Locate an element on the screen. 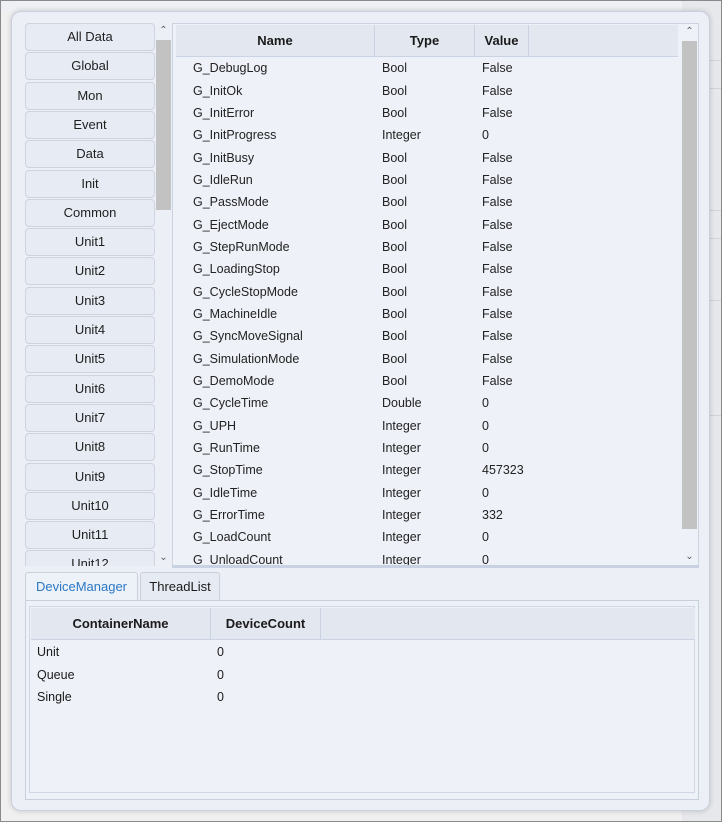 This screenshot has width=722, height=822. variable-value-cell: 332 is located at coordinates (492, 515).